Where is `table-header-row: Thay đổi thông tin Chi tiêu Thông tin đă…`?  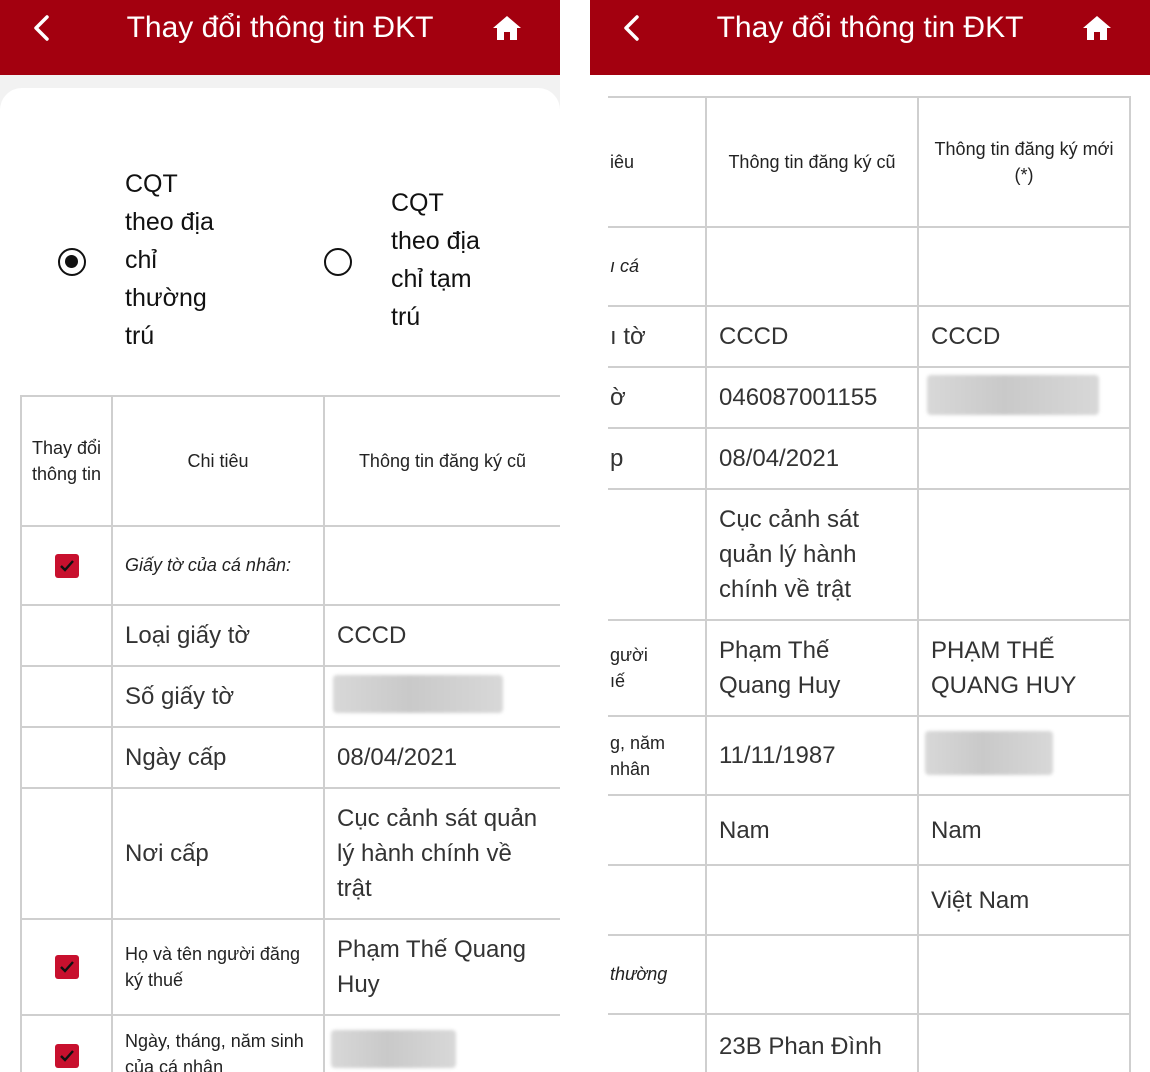
table-header-row: Thay đổi thông tin Chi tiêu Thông tin đă… is located at coordinates (290, 461).